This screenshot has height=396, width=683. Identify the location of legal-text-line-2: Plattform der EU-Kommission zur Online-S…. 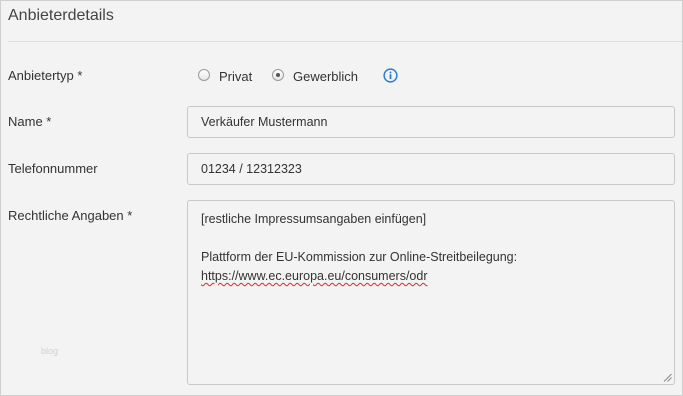
(359, 257).